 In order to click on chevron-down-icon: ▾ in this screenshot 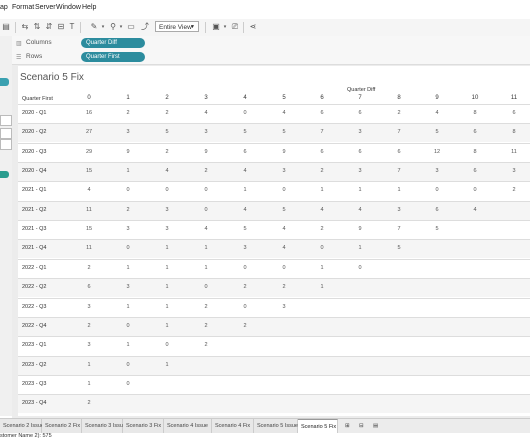, I will do `click(121, 27)`.